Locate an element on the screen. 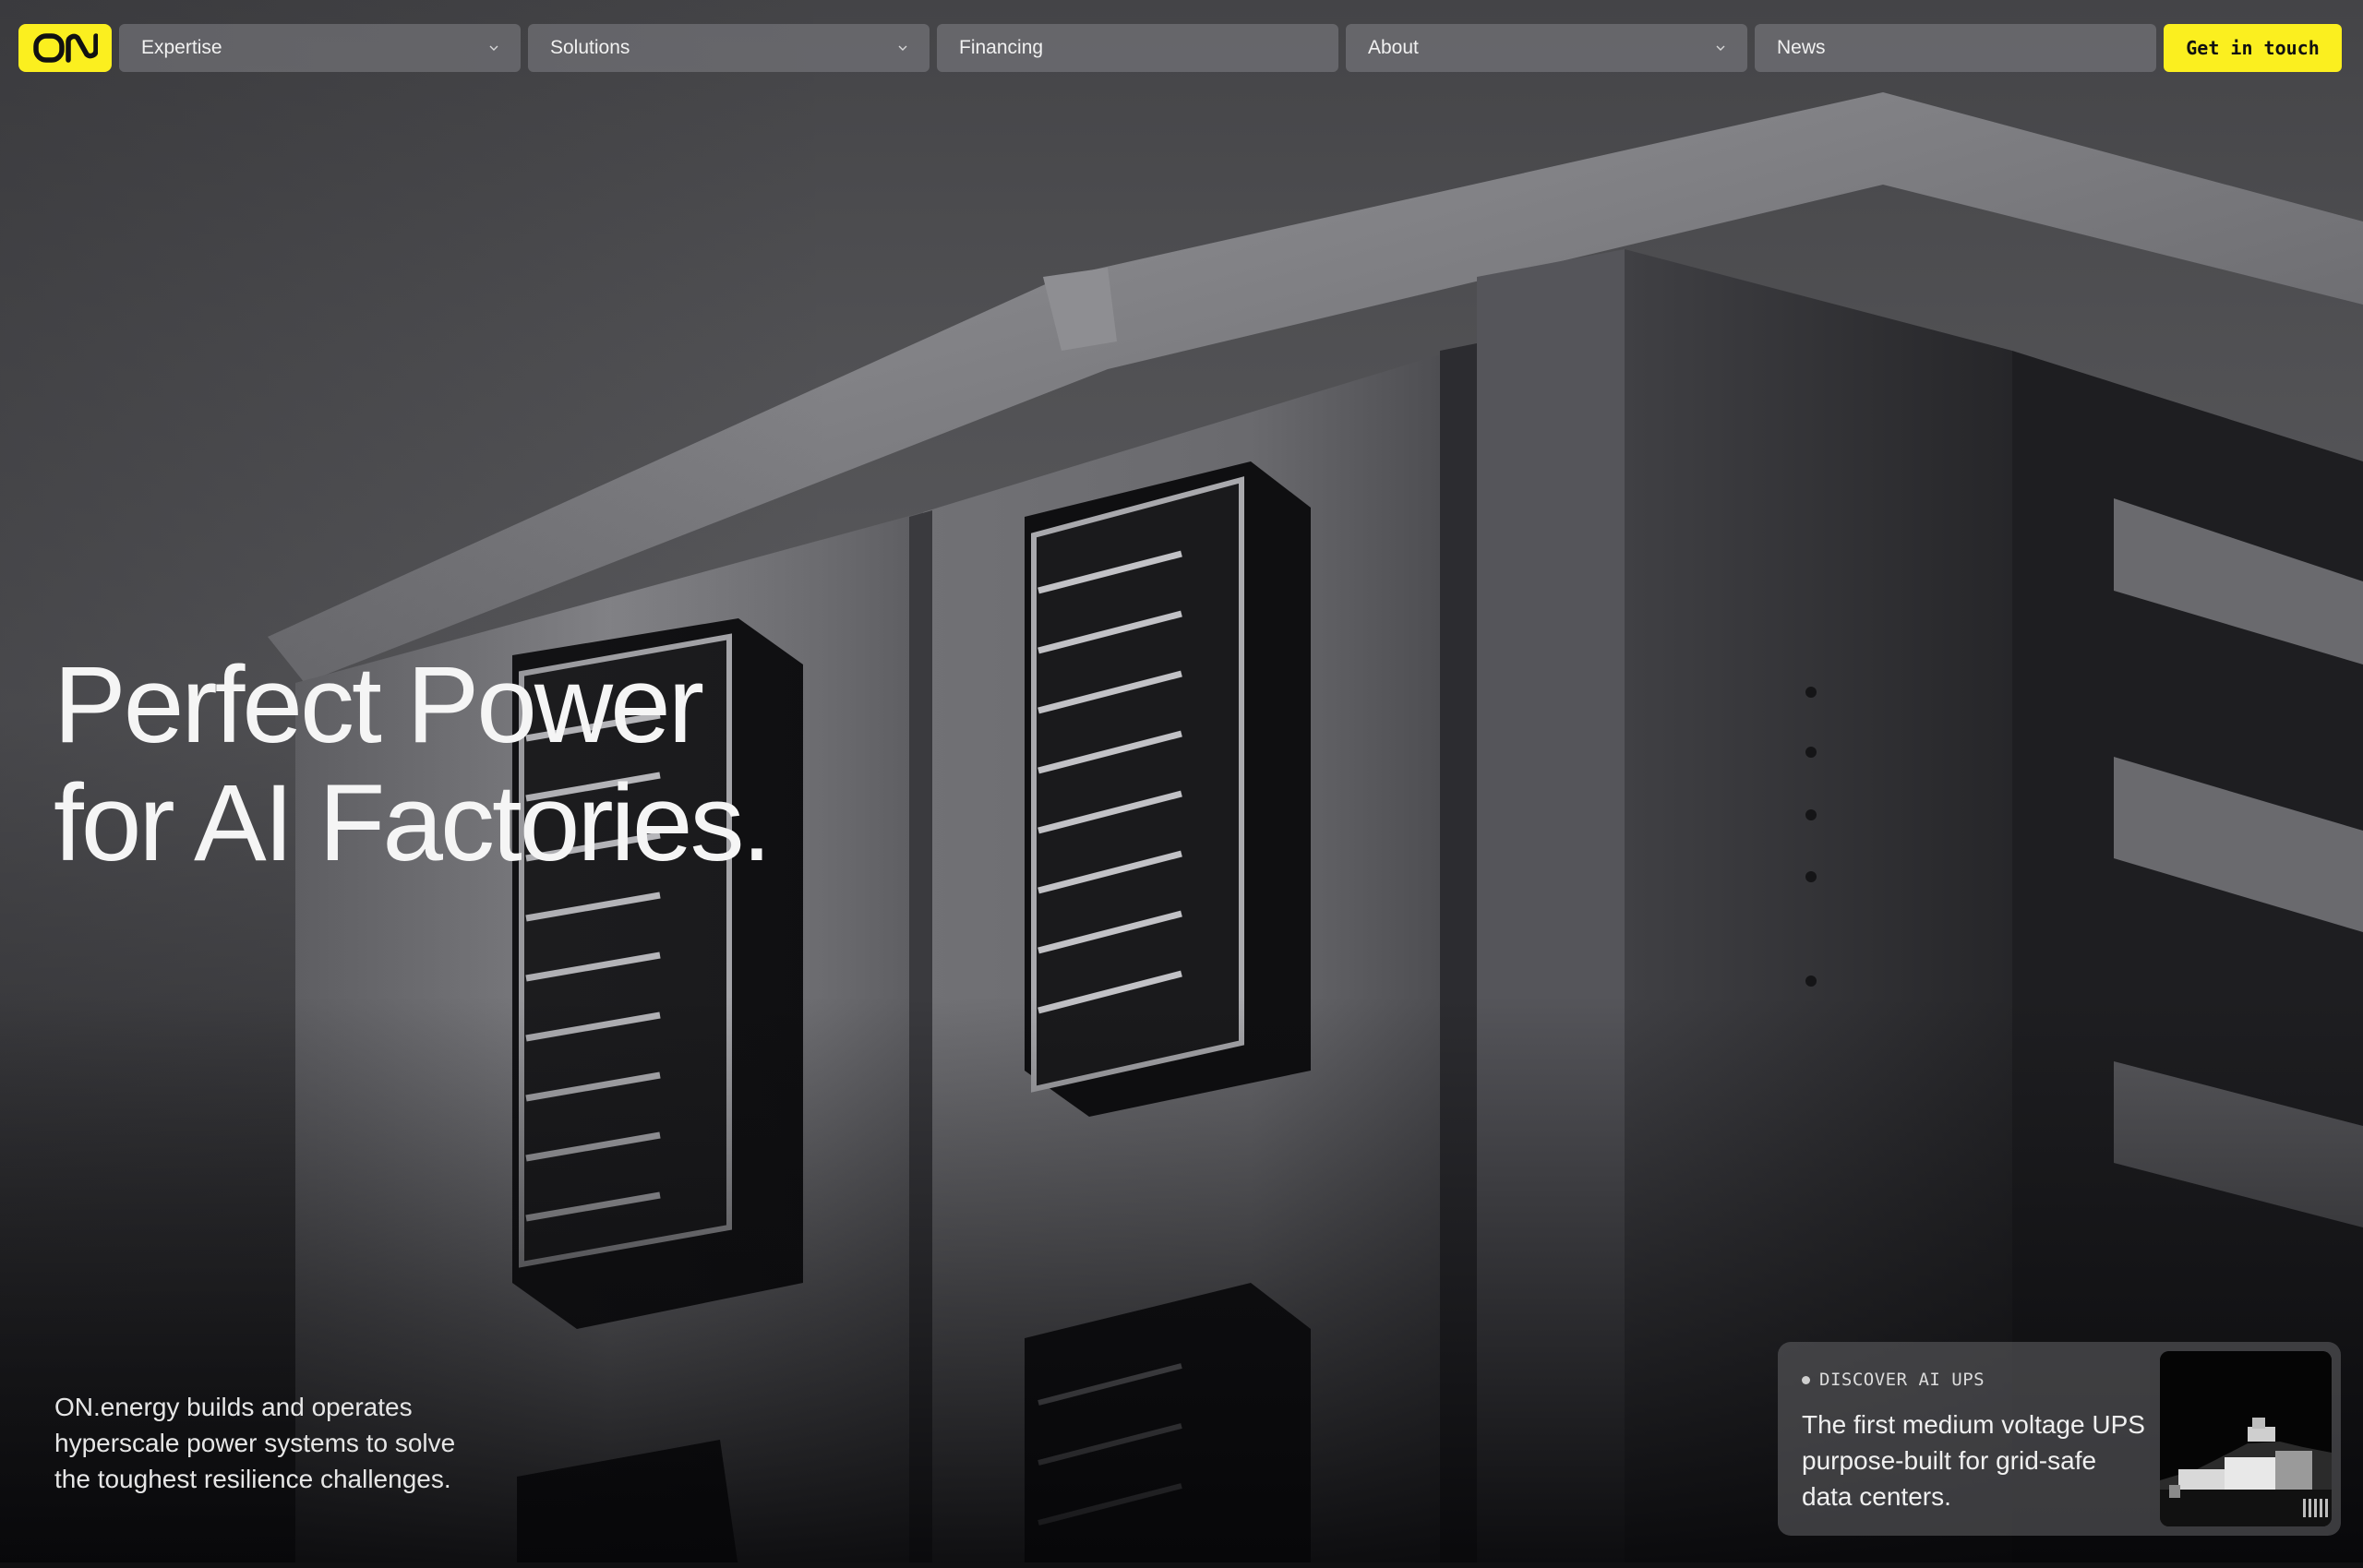 Image resolution: width=2363 pixels, height=1568 pixels. nav-item-news: News is located at coordinates (1956, 48).